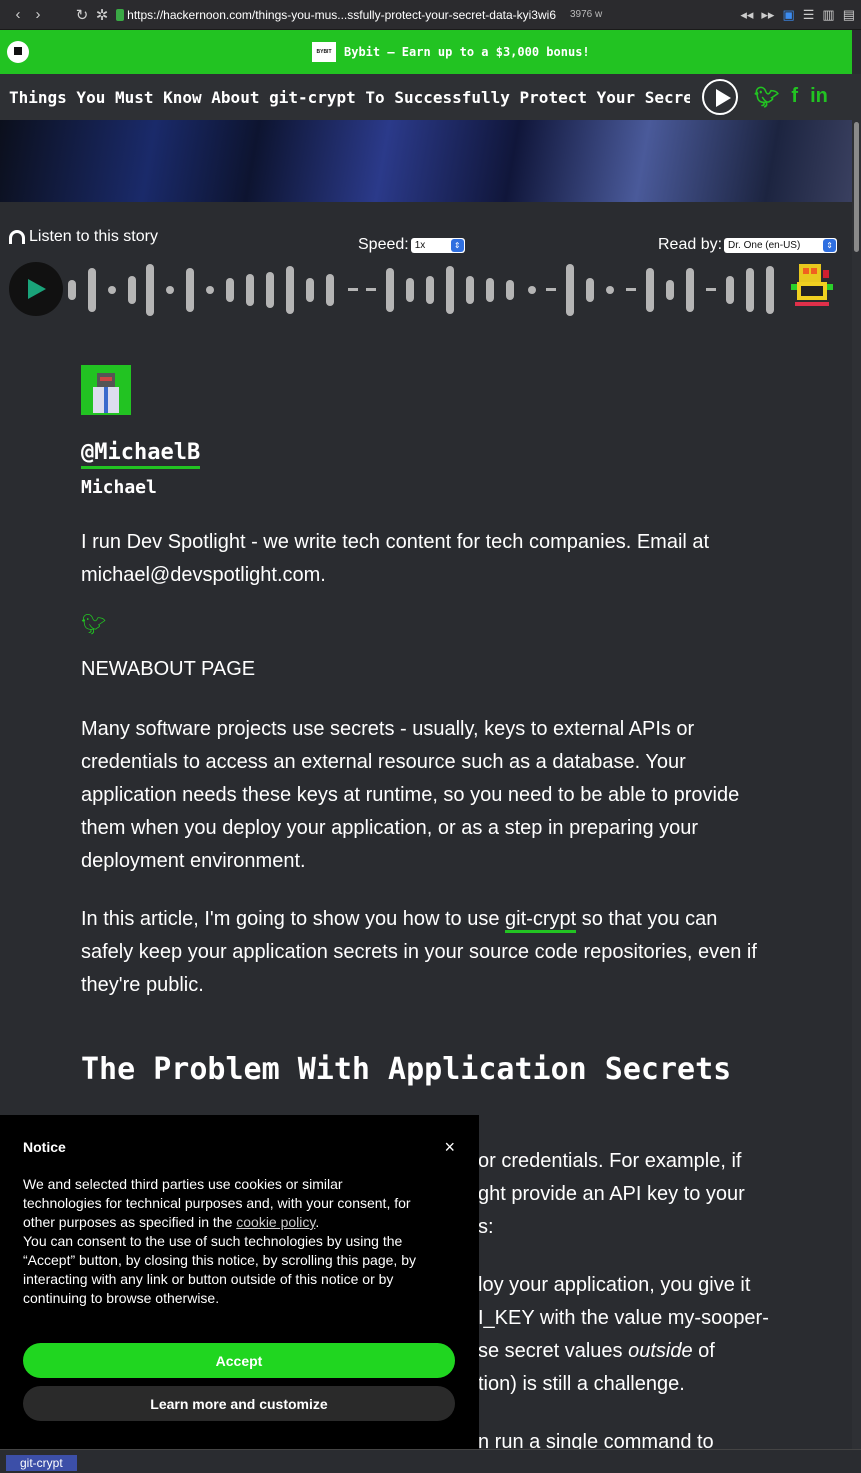  I want to click on speed-control: Speed: 1x ⇕, so click(411, 245).